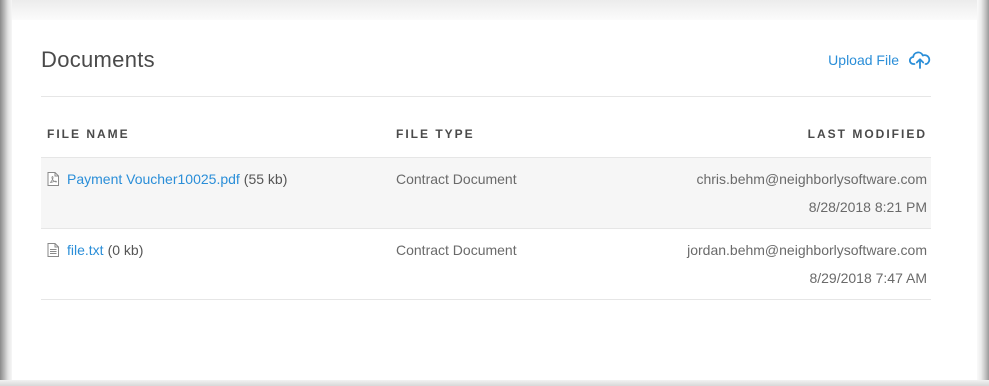 This screenshot has width=989, height=386. What do you see at coordinates (868, 278) in the screenshot?
I see `modified-date: 8/29/2018 7:47 AM` at bounding box center [868, 278].